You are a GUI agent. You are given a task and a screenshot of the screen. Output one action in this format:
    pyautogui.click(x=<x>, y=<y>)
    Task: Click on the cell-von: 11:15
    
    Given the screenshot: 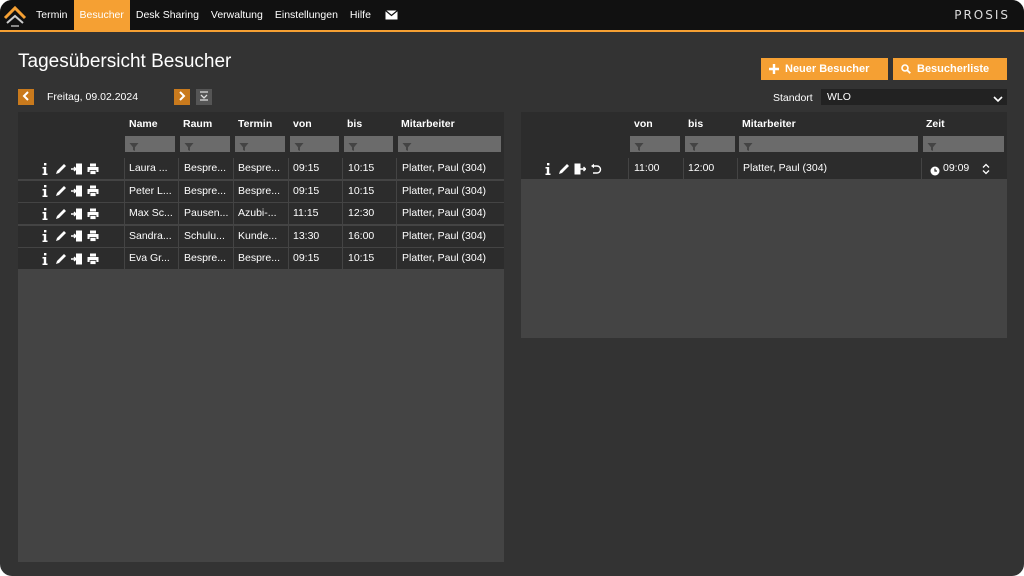 What is the action you would take?
    pyautogui.click(x=306, y=213)
    